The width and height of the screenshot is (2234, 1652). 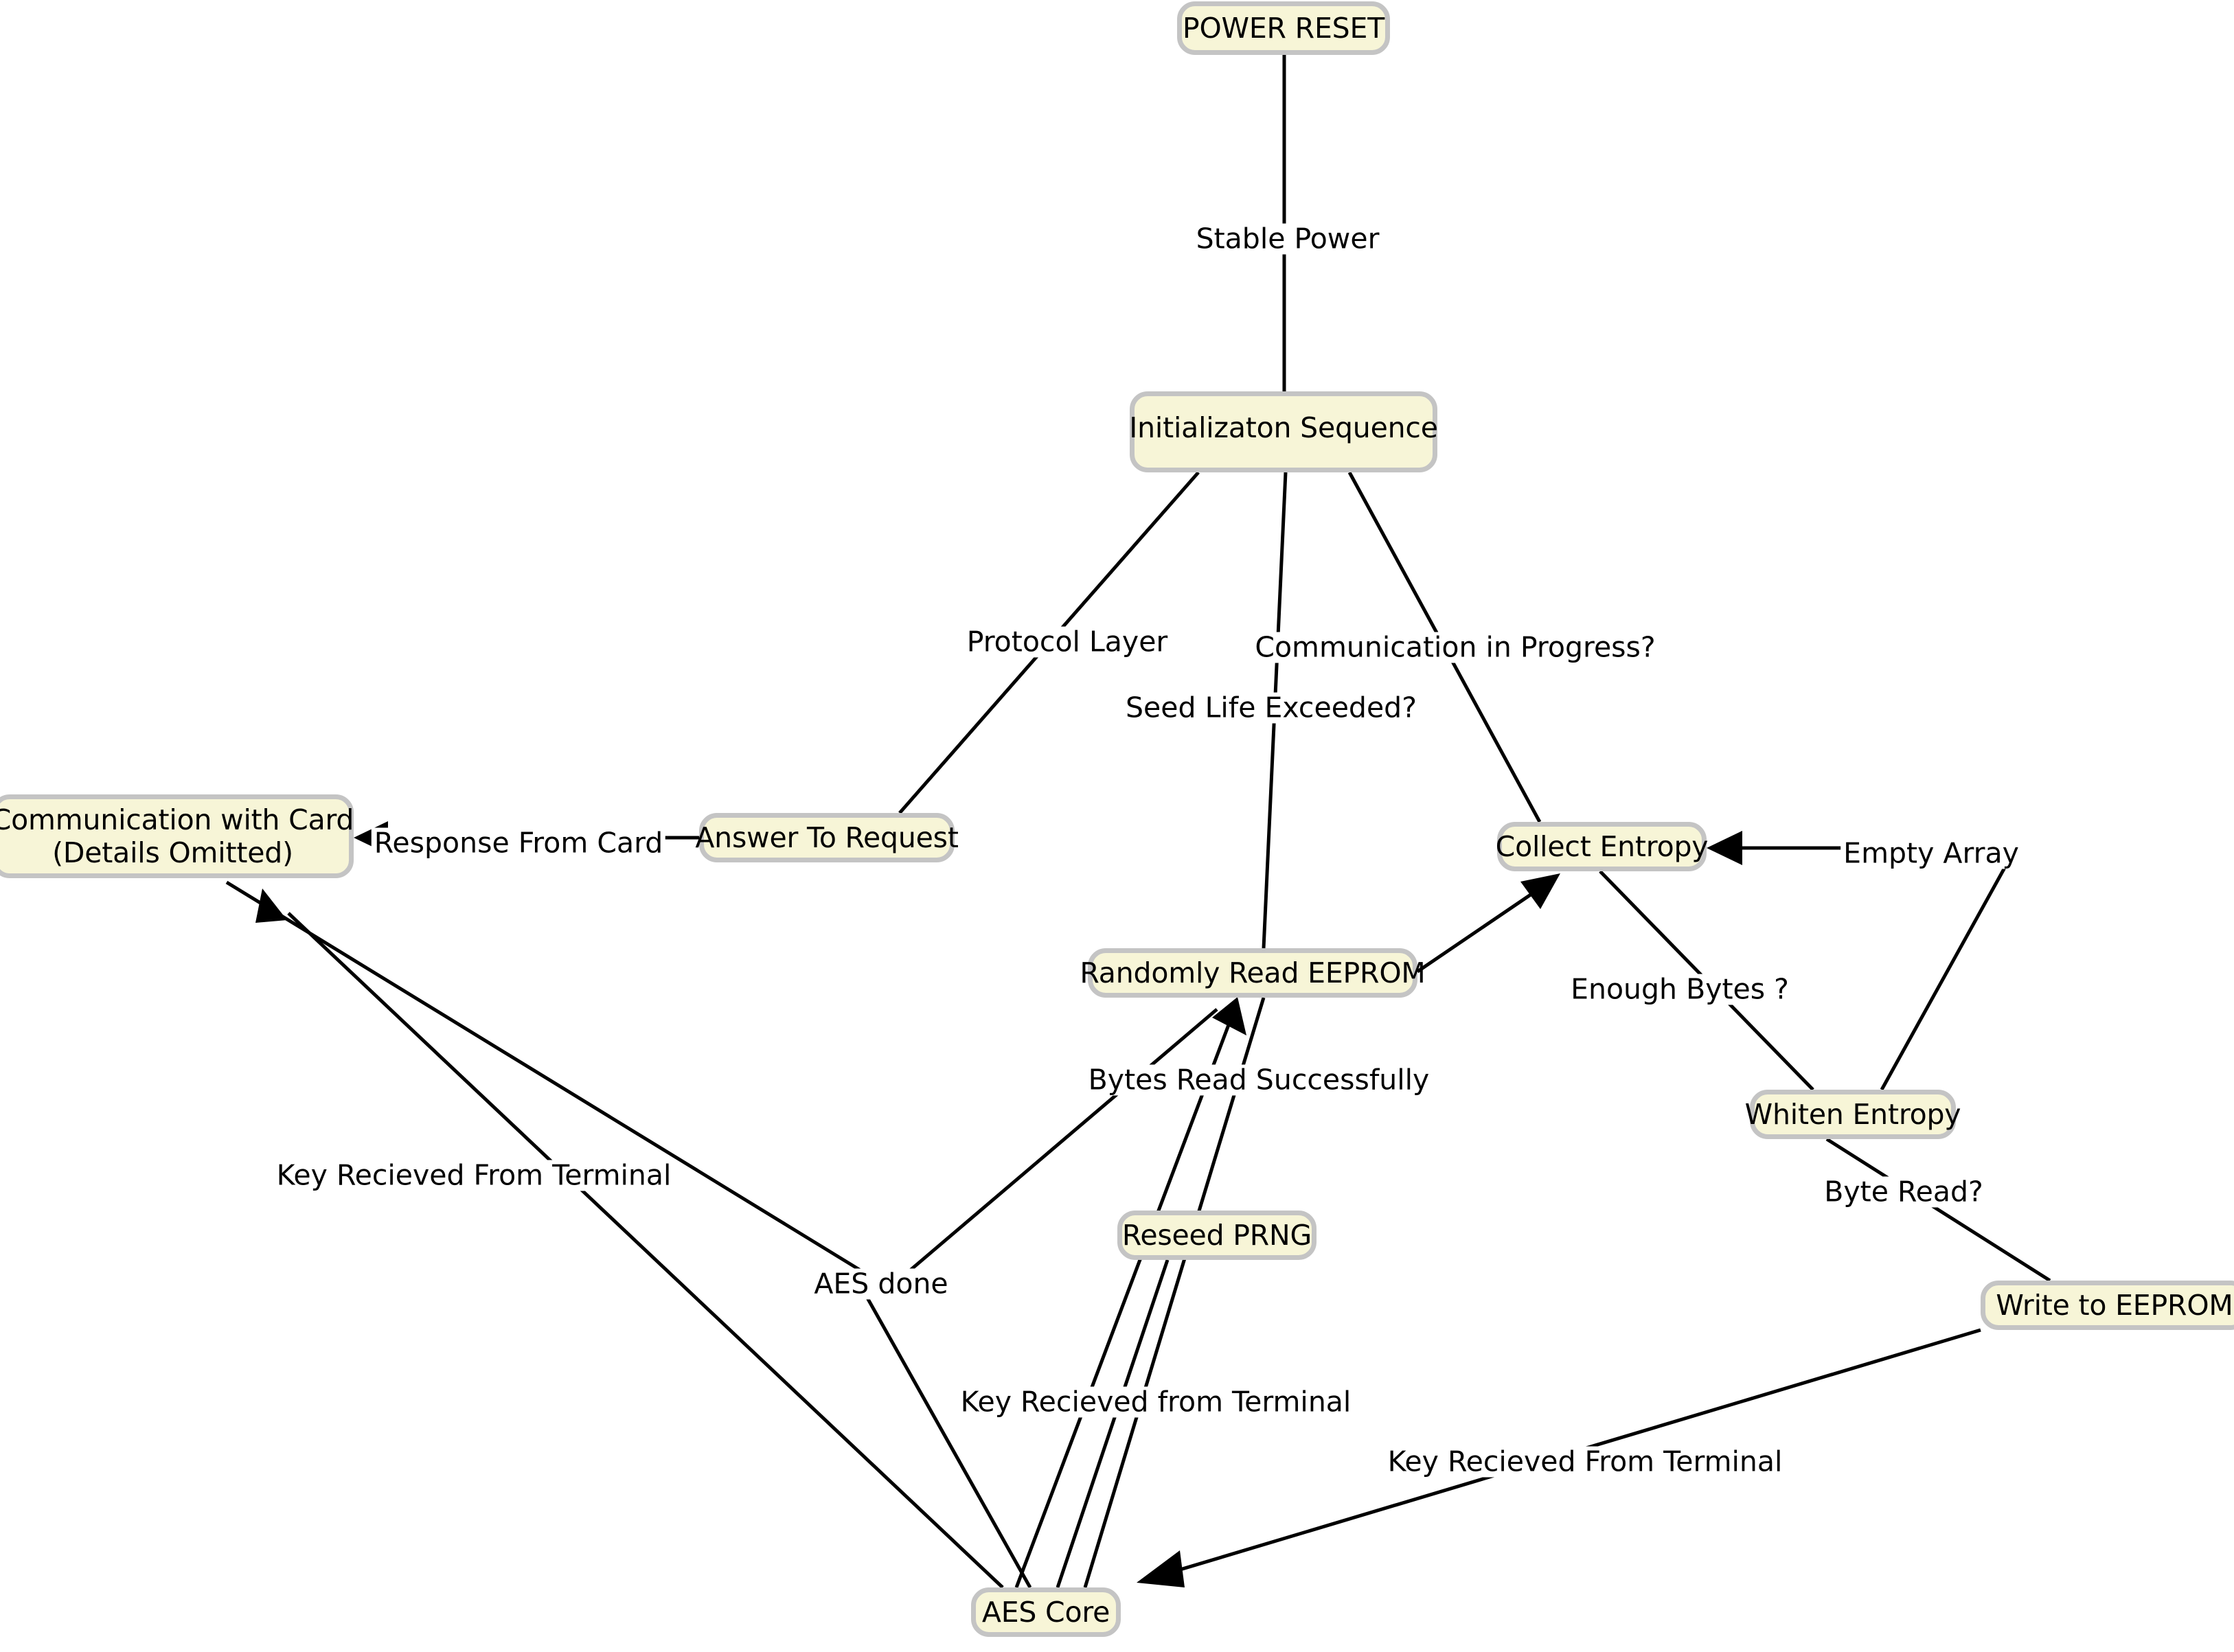 What do you see at coordinates (1938, 1210) in the screenshot?
I see `edge-byte-read` at bounding box center [1938, 1210].